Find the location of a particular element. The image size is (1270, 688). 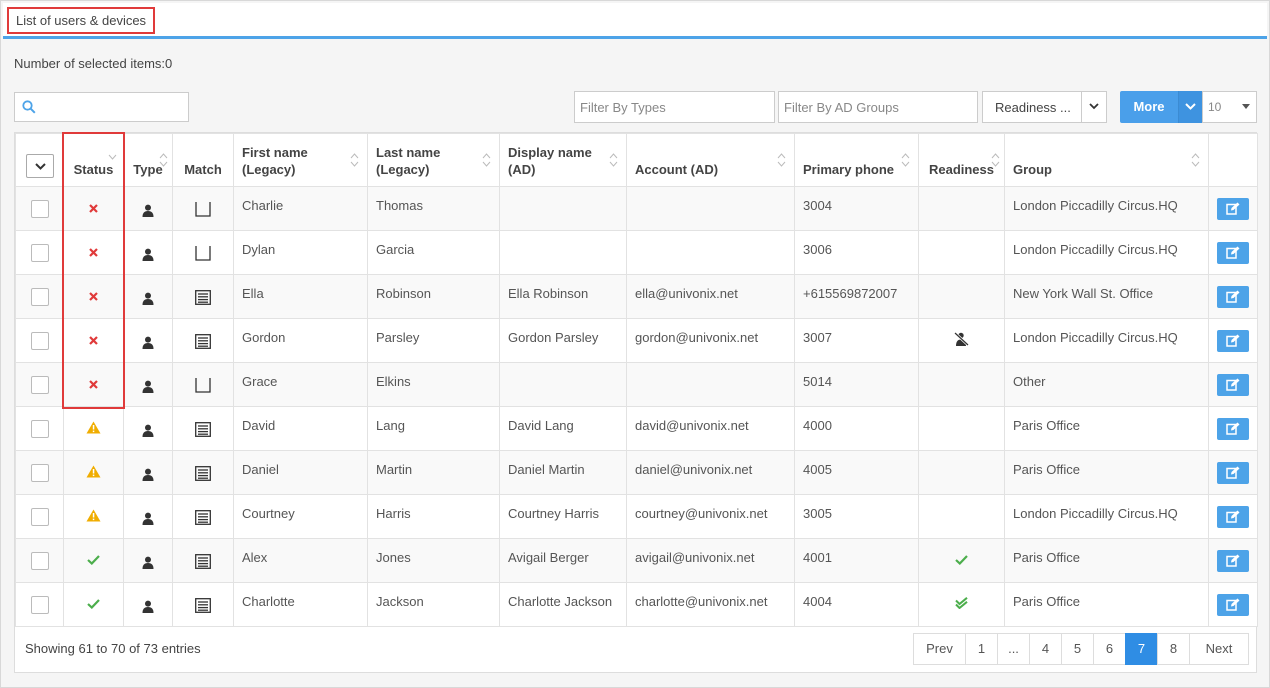

select-all-dropdown is located at coordinates (39, 166).